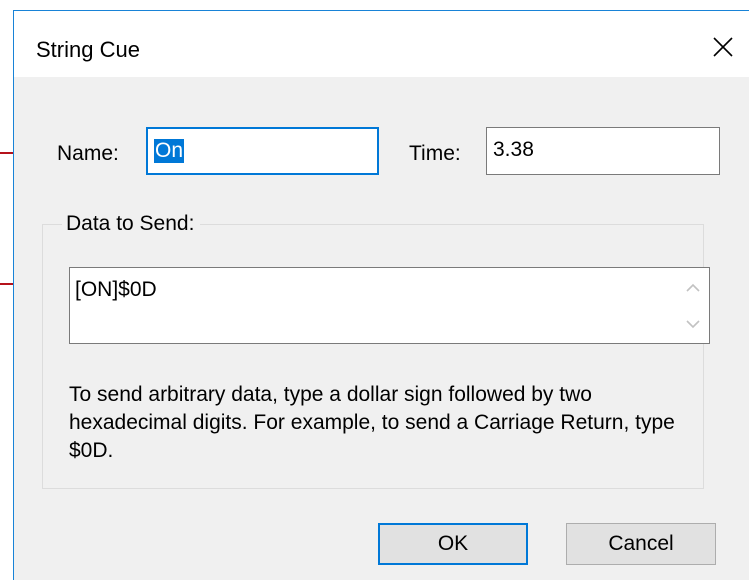 This screenshot has height=580, width=749. What do you see at coordinates (693, 288) in the screenshot?
I see `chevron-up-icon` at bounding box center [693, 288].